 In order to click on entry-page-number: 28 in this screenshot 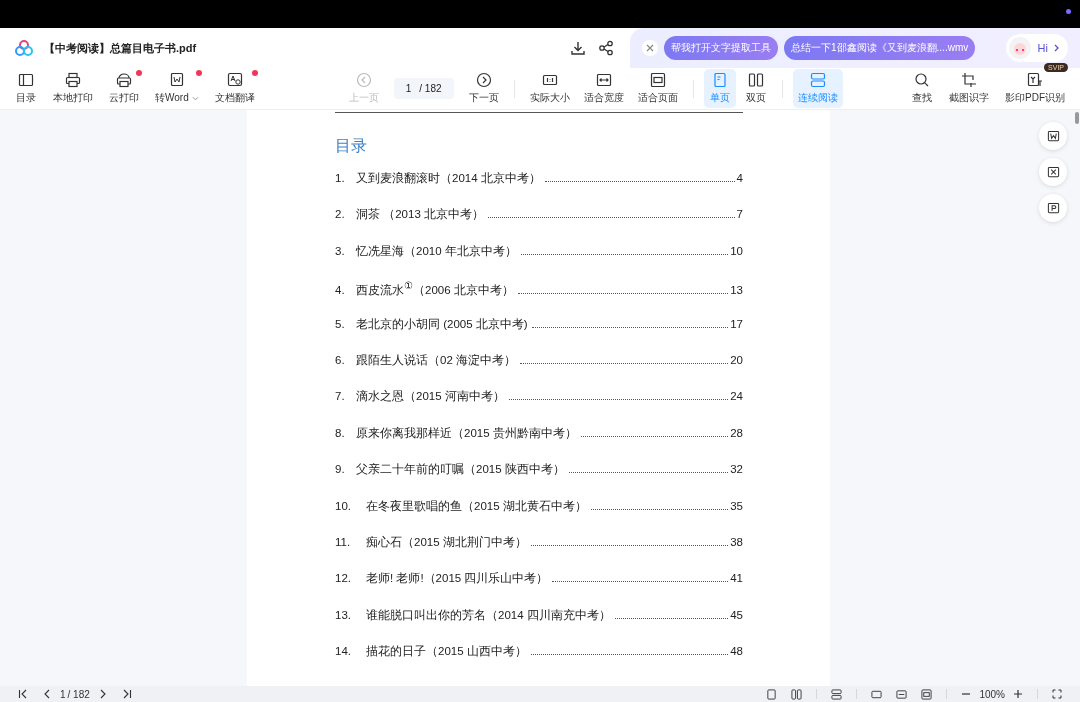, I will do `click(736, 432)`.